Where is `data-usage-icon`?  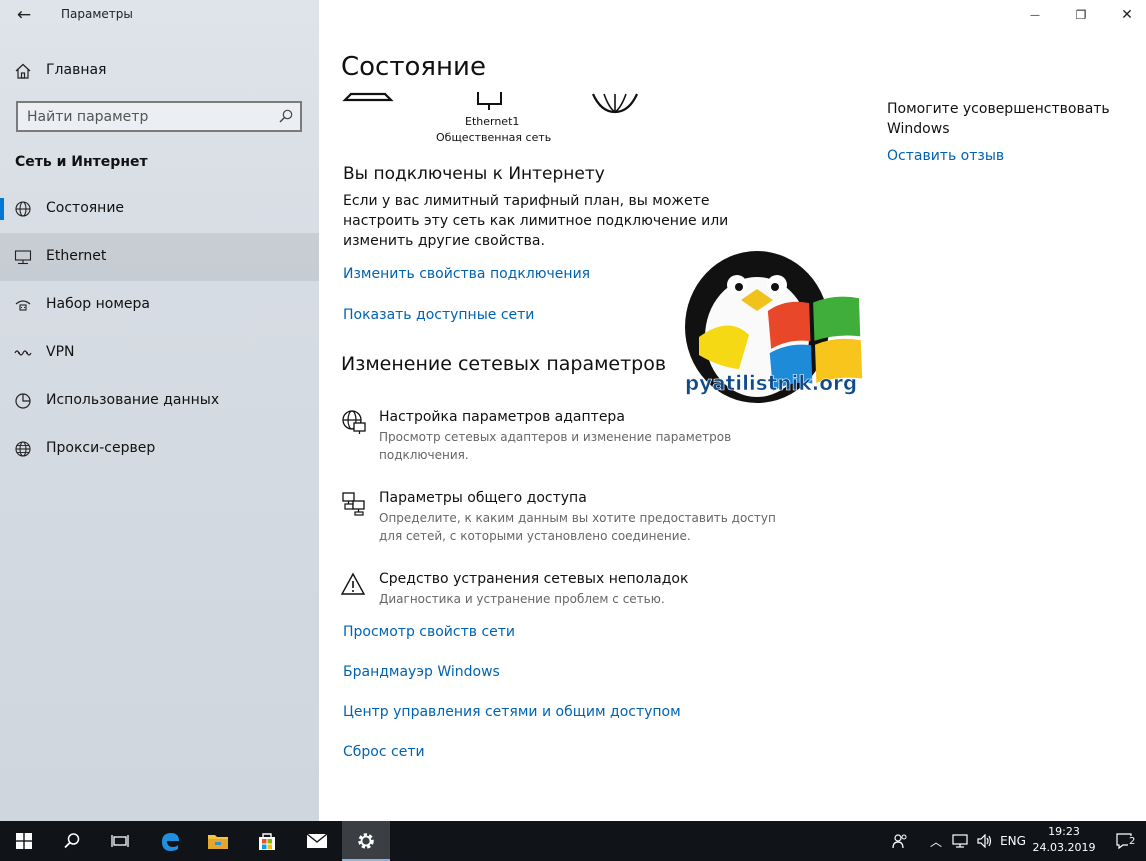 data-usage-icon is located at coordinates (23, 401).